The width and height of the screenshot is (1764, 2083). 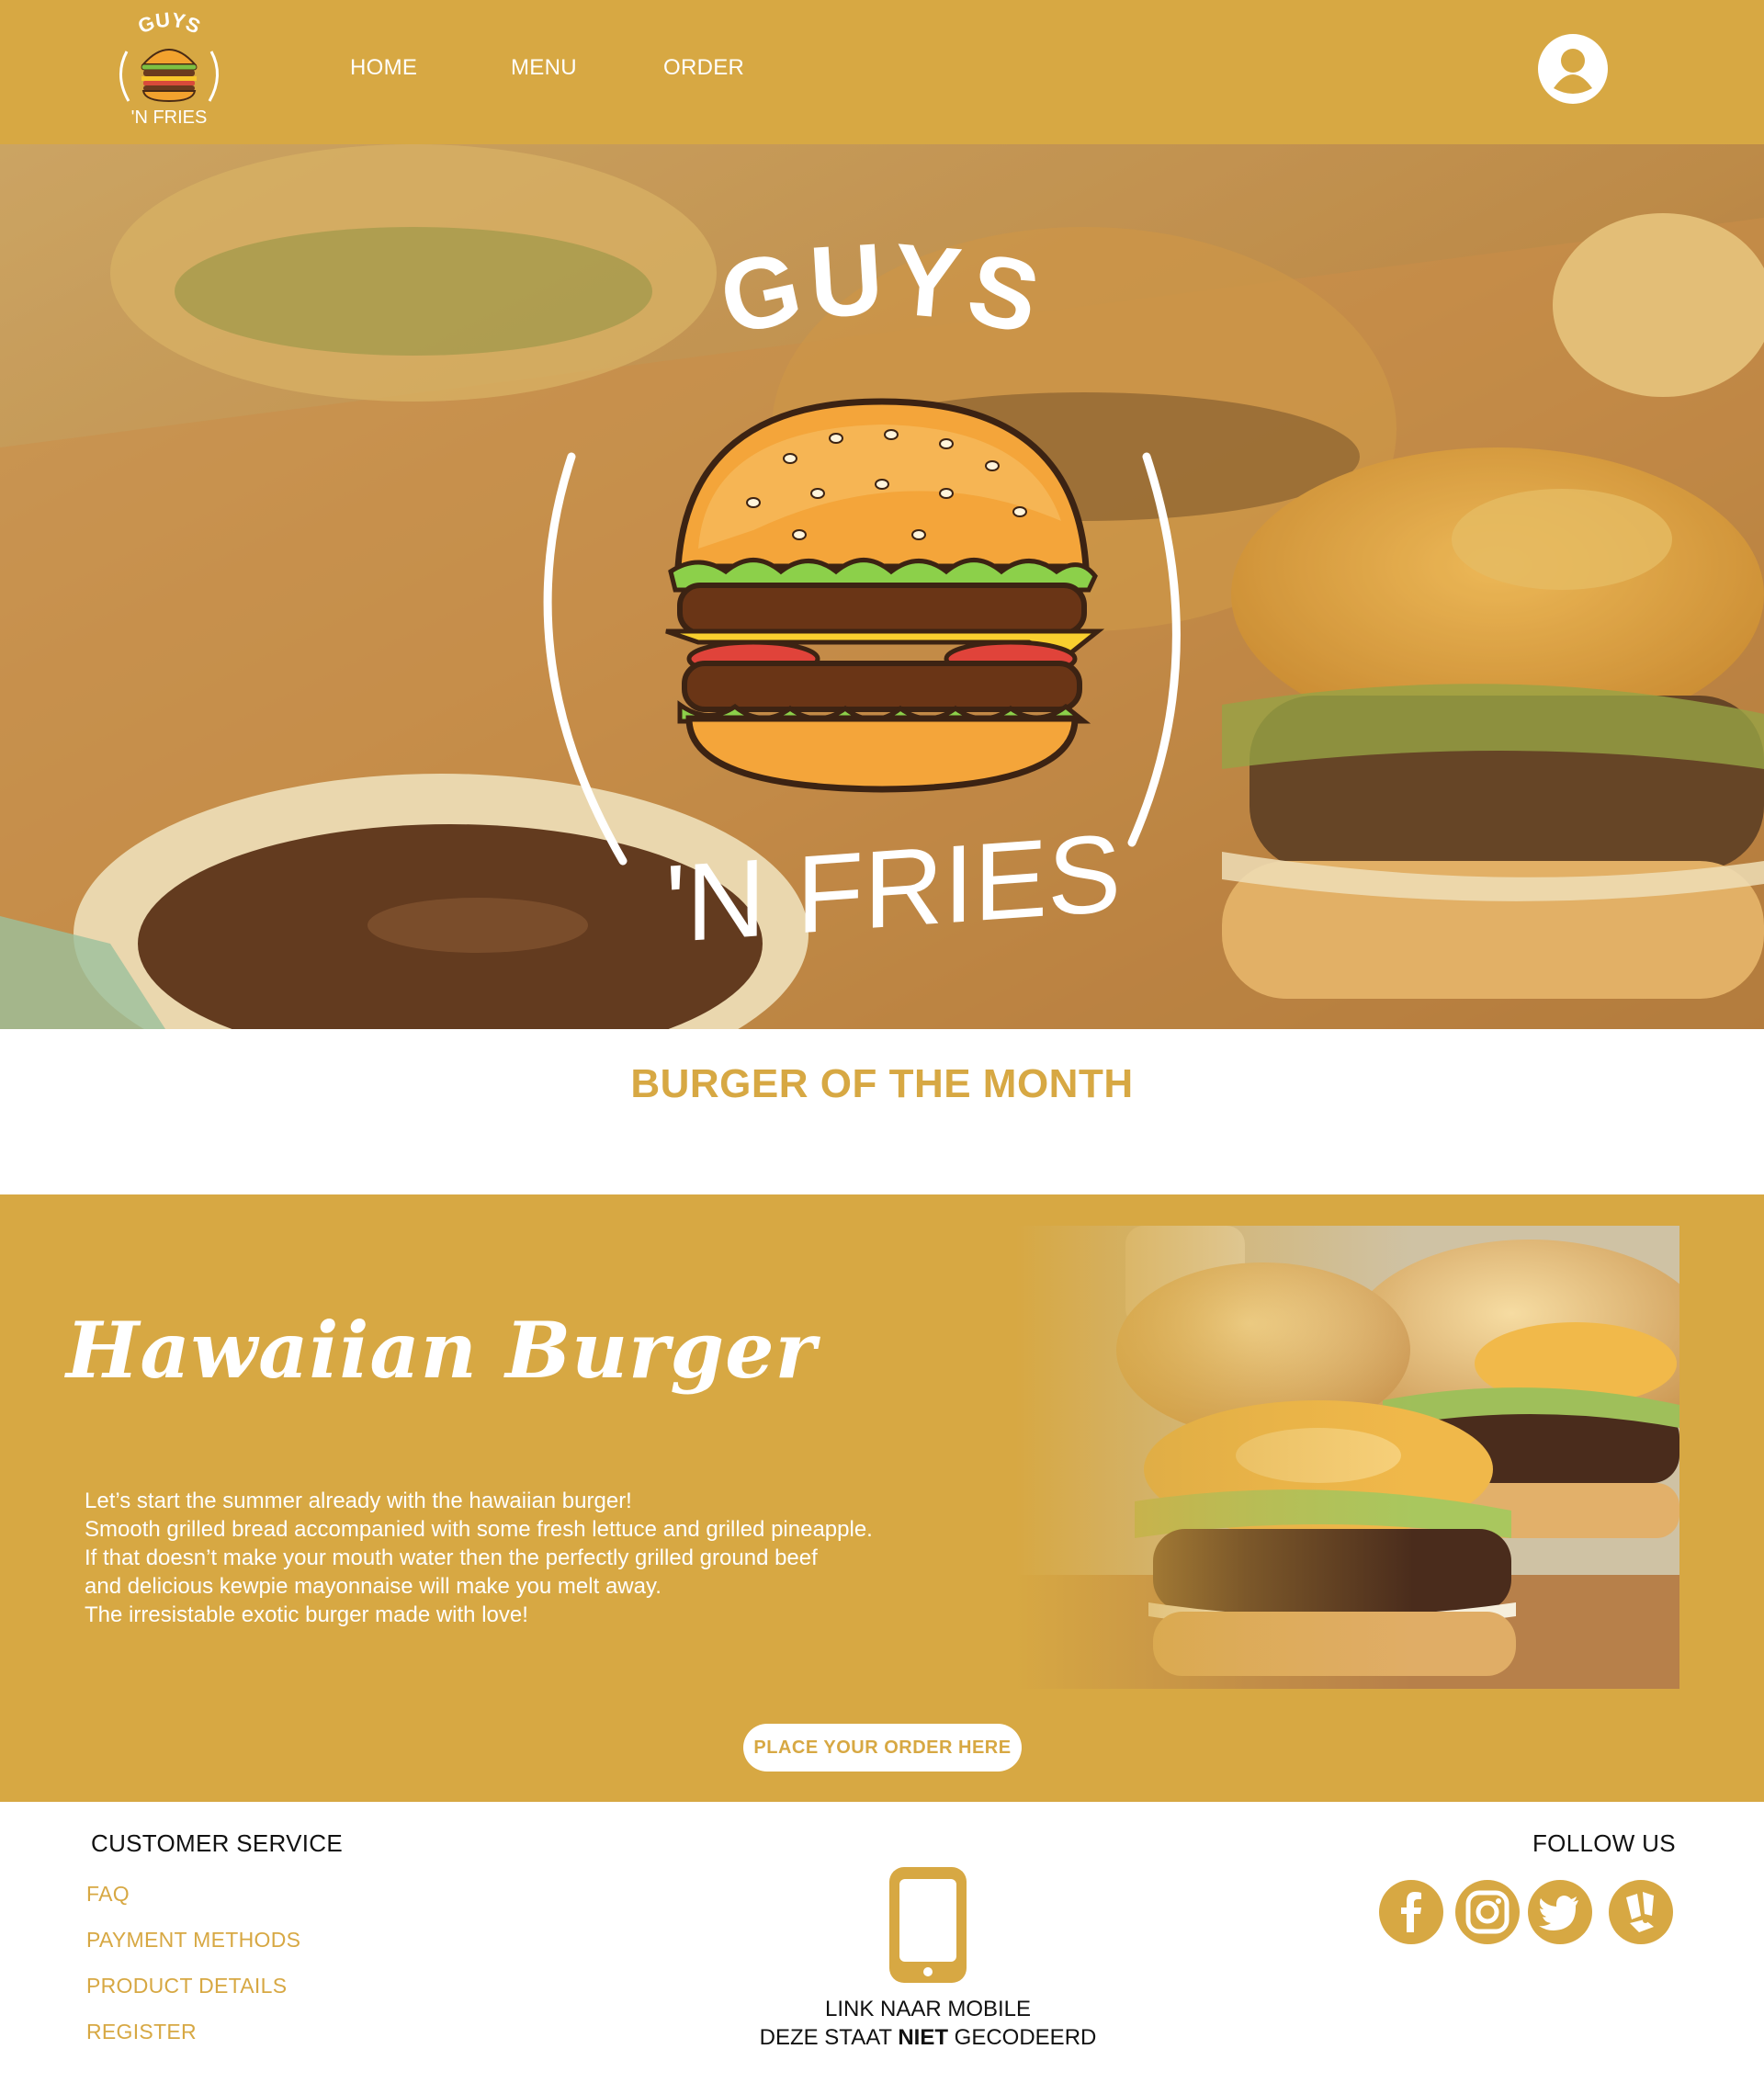 What do you see at coordinates (142, 2032) in the screenshot?
I see `footer-link-register: REGISTER` at bounding box center [142, 2032].